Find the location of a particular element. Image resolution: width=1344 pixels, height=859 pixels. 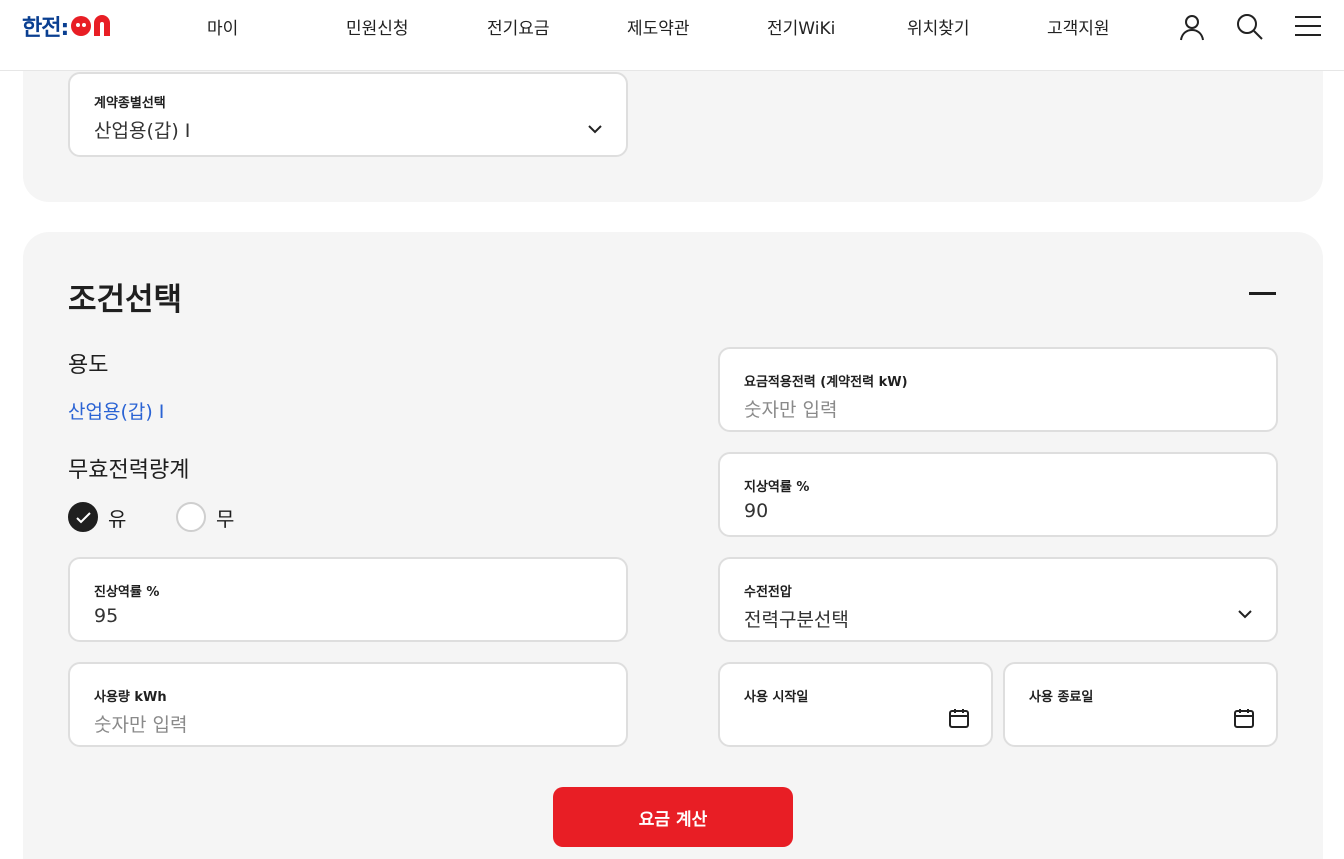

reactive-yes-radio: 유 is located at coordinates (97, 517).